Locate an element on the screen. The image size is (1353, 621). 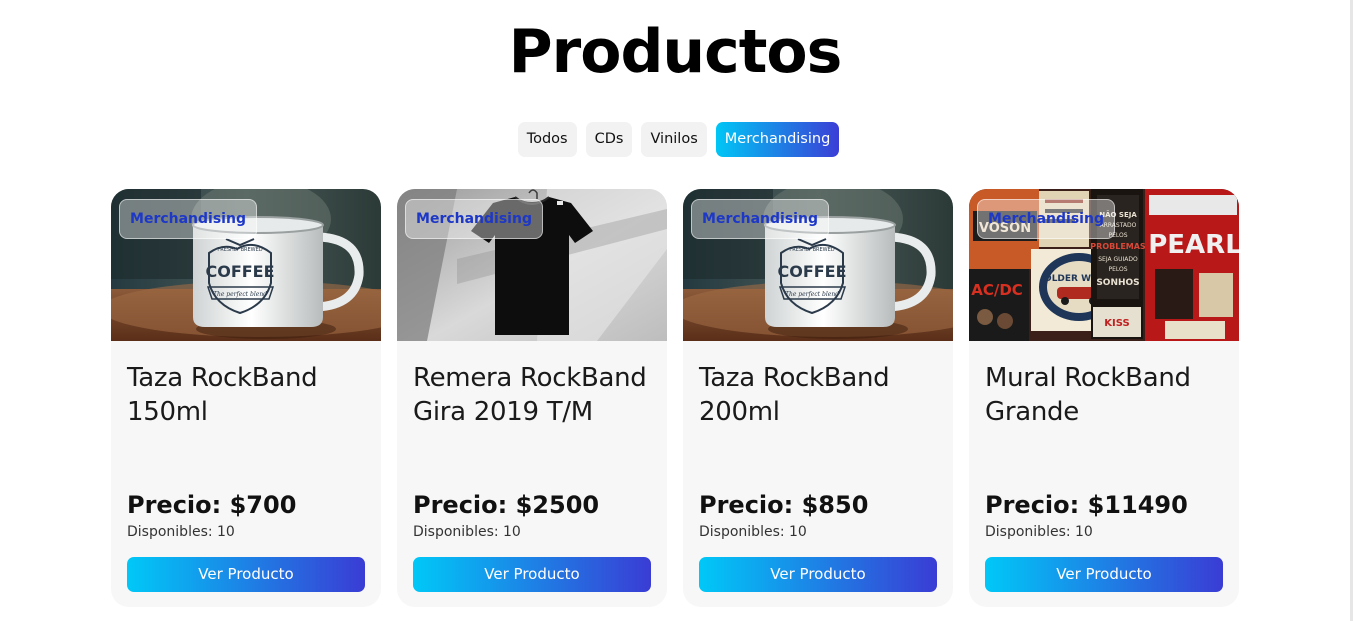
product-name: Taza RockBand 150ml is located at coordinates (222, 395).